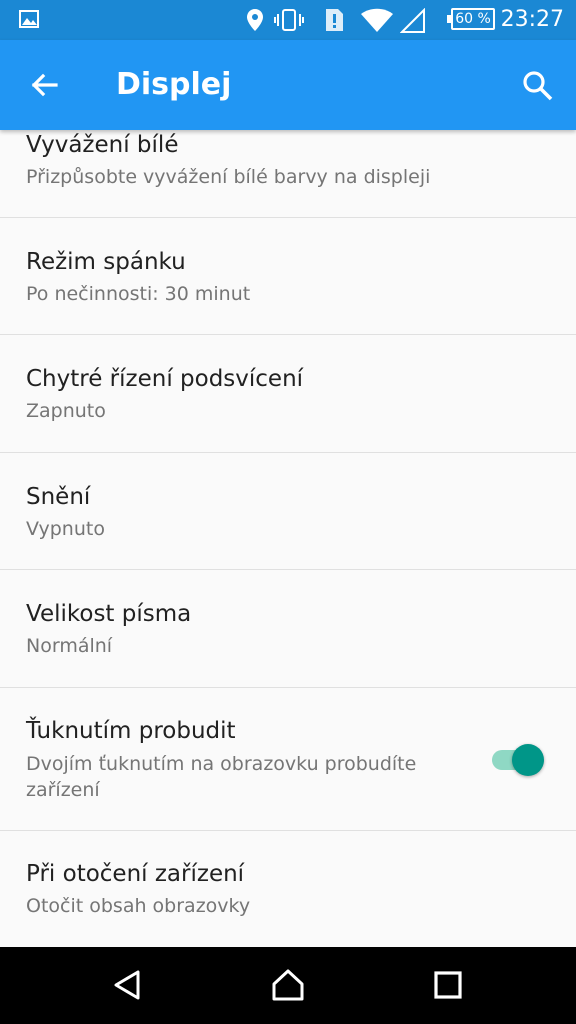  What do you see at coordinates (448, 985) in the screenshot?
I see `recents-icon` at bounding box center [448, 985].